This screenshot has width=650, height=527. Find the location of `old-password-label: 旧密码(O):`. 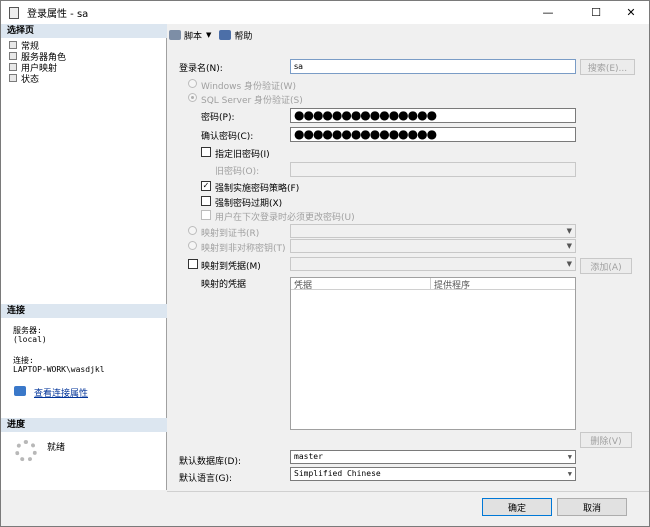

old-password-label: 旧密码(O): is located at coordinates (237, 172).